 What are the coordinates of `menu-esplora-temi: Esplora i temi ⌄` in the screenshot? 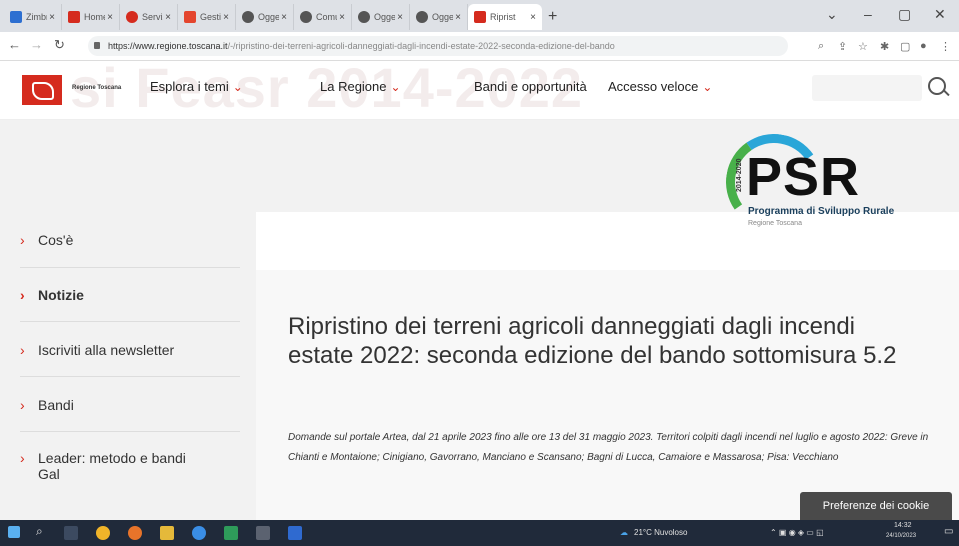 It's located at (196, 86).